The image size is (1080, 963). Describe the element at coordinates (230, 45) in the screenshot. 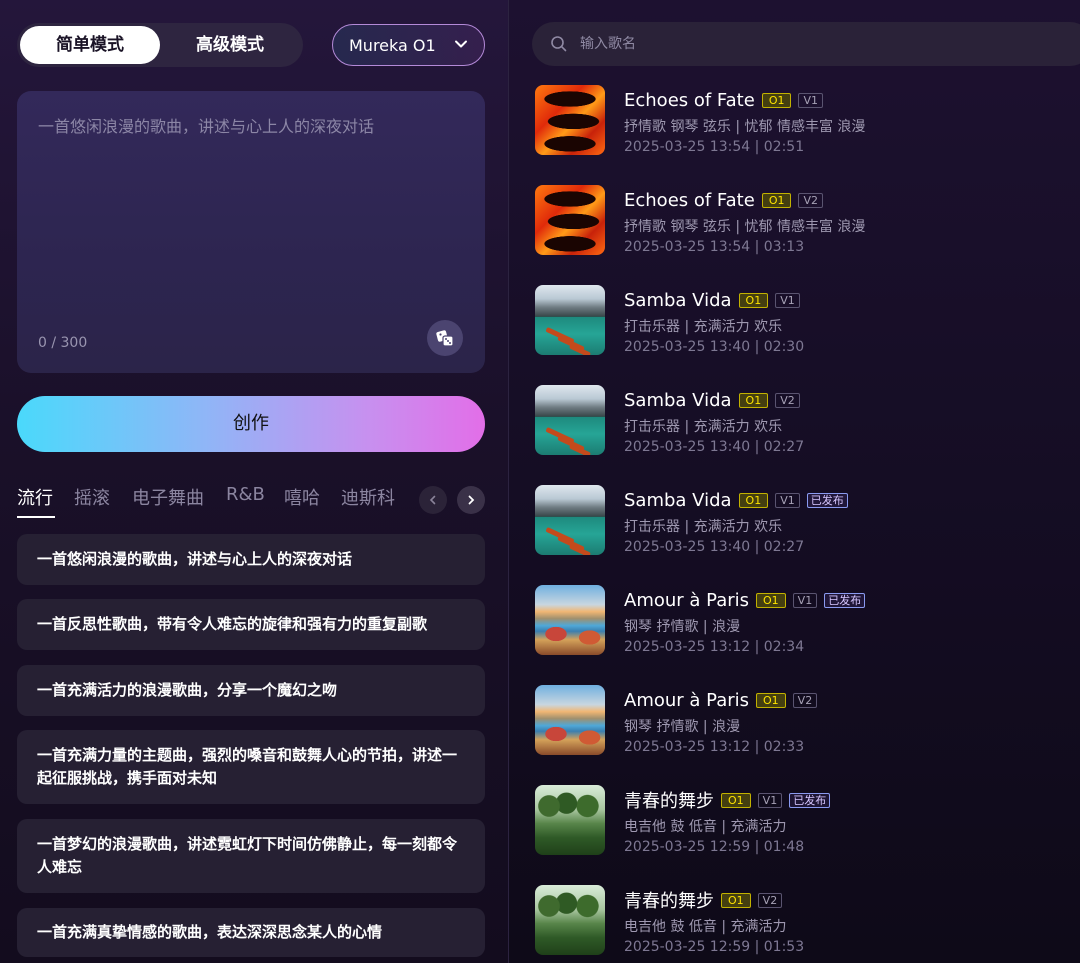

I see `advanced-mode-button: 高级模式` at that location.